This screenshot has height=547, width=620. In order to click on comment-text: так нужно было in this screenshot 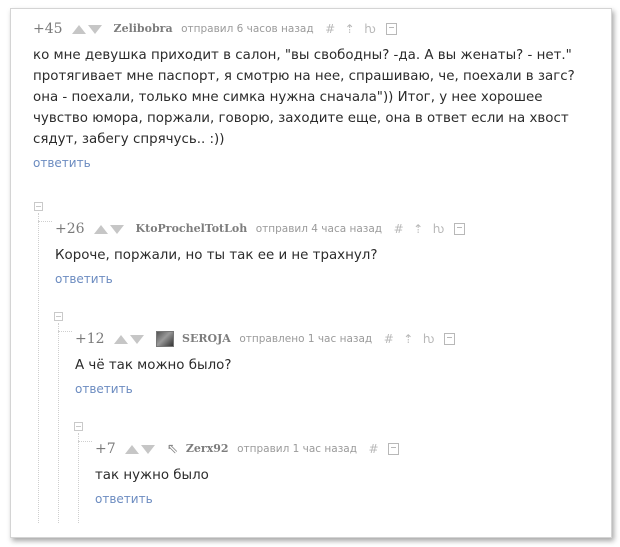, I will do `click(152, 475)`.